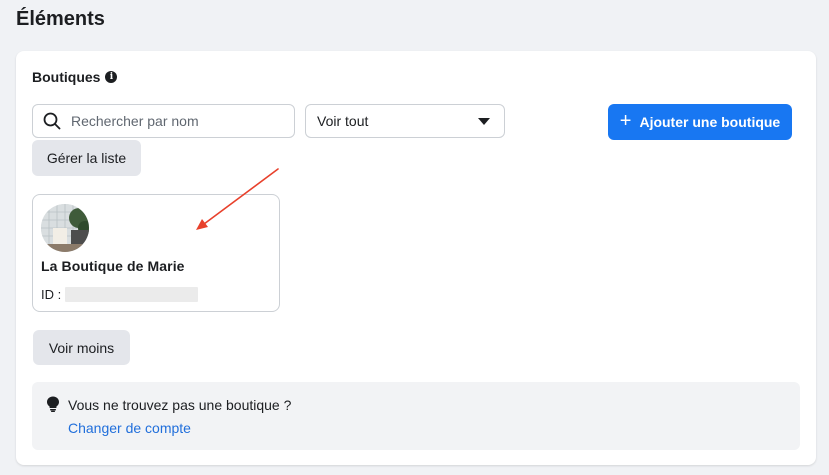  What do you see at coordinates (710, 122) in the screenshot?
I see `add-shop-label: Ajouter une boutique` at bounding box center [710, 122].